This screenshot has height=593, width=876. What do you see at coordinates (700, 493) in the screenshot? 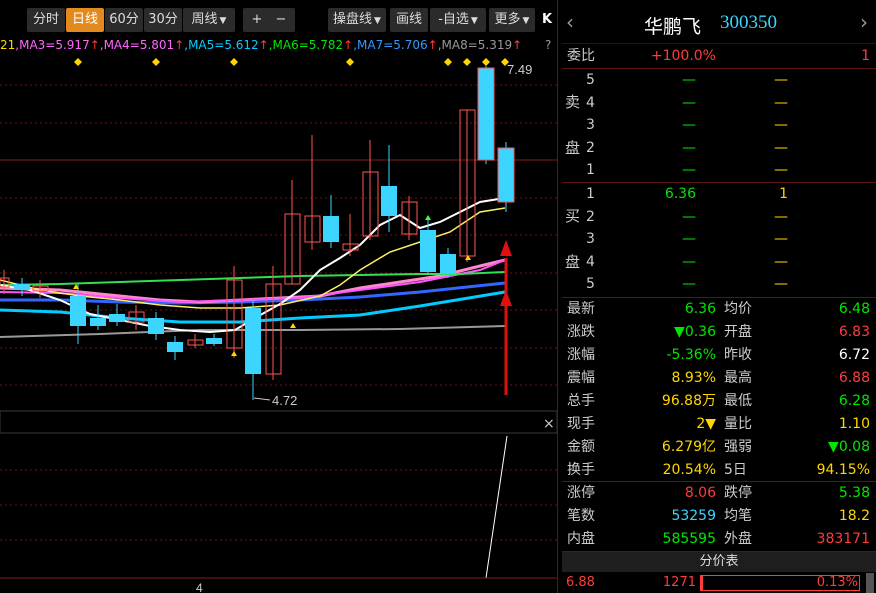
I see `quote-value: 8.06` at bounding box center [700, 493].